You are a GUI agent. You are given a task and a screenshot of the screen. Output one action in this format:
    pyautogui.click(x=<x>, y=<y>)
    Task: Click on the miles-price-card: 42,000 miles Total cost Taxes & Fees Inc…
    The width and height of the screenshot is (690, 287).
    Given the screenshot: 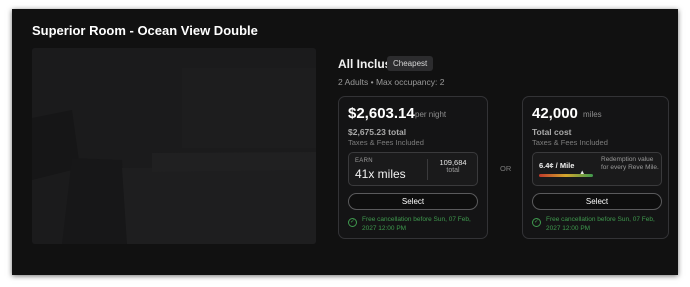 What is the action you would take?
    pyautogui.click(x=595, y=167)
    